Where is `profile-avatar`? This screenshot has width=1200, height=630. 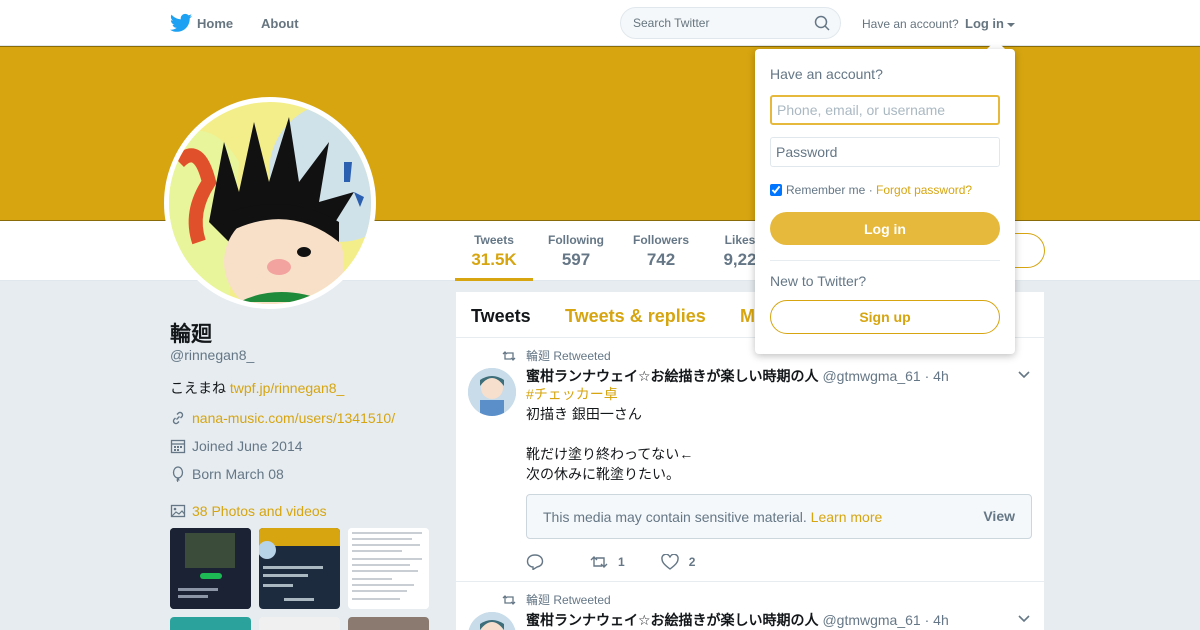 profile-avatar is located at coordinates (270, 203).